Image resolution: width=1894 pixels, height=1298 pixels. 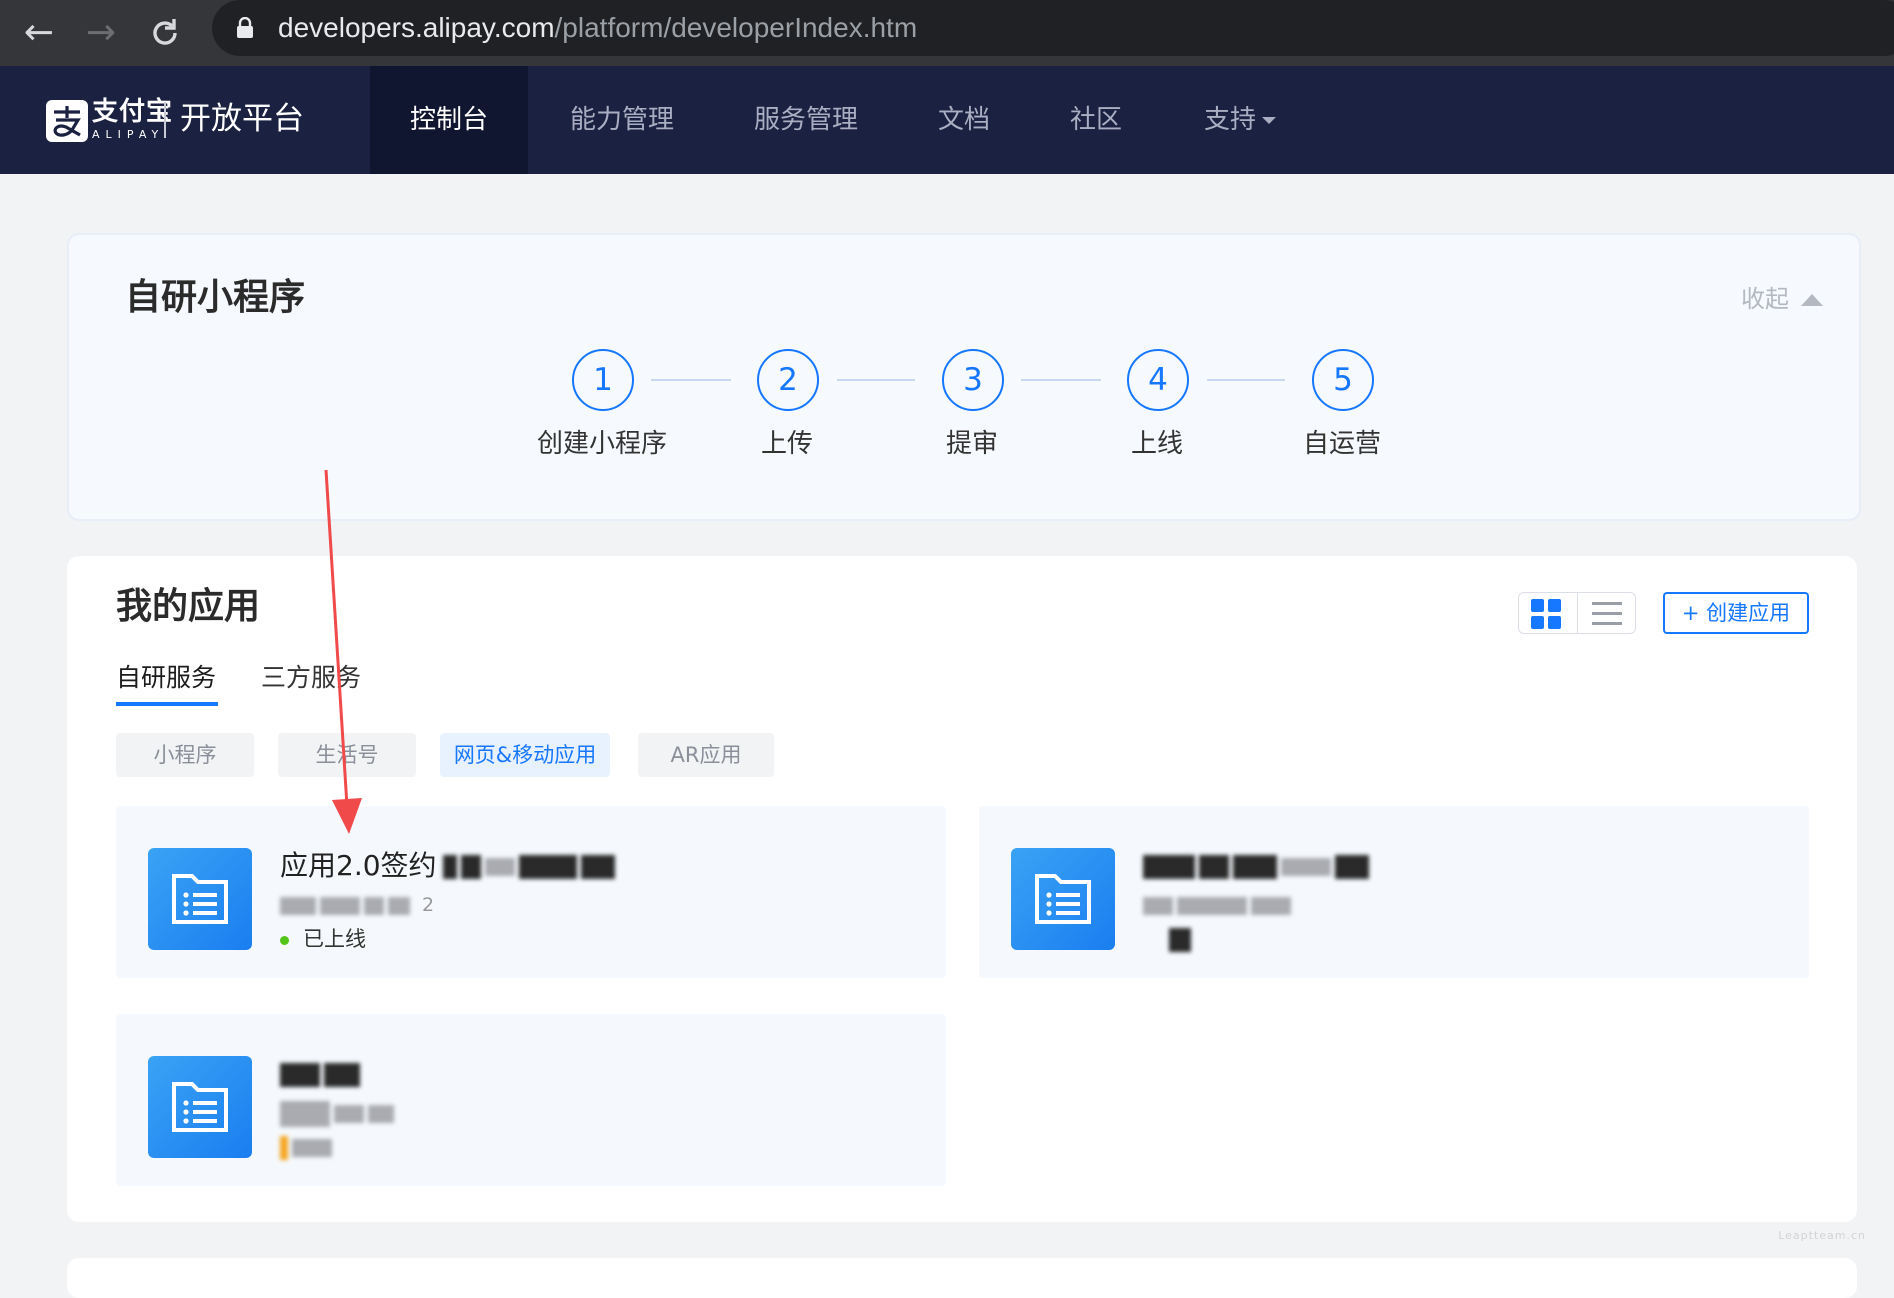 I want to click on step-1-label: 创建小程序, so click(x=601, y=444).